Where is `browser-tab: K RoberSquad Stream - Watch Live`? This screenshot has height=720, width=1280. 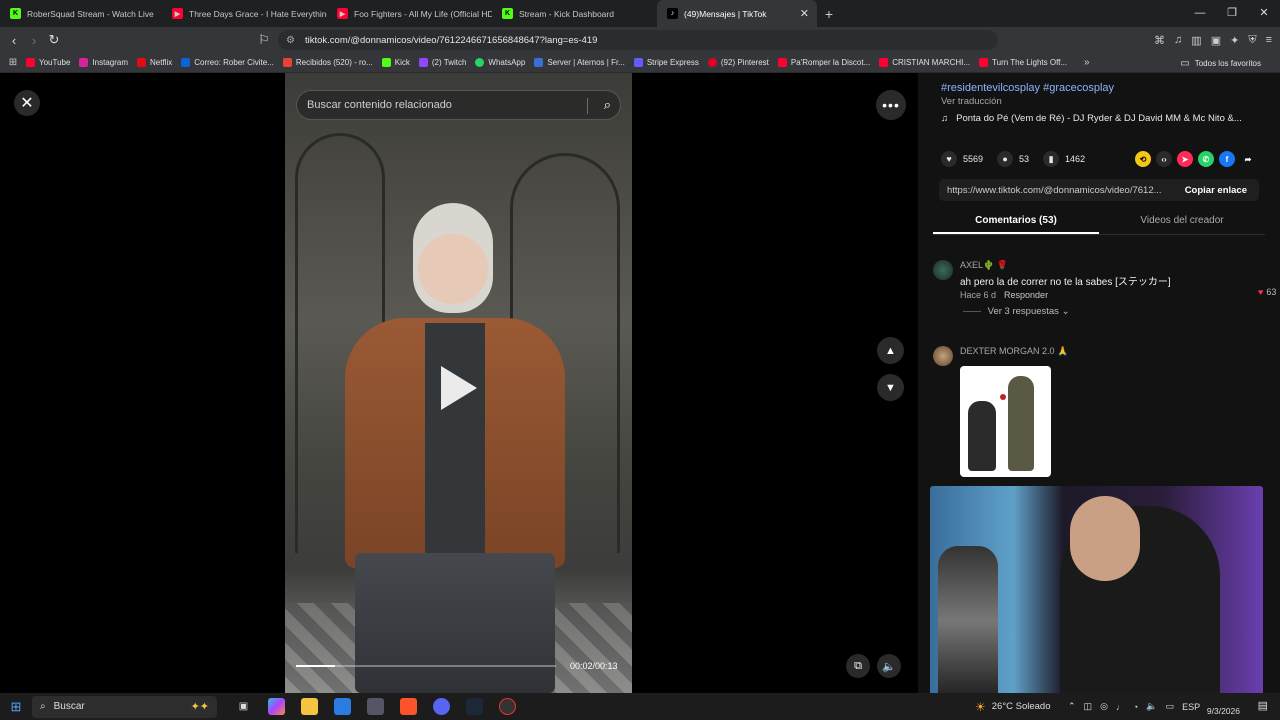 browser-tab: K RoberSquad Stream - Watch Live is located at coordinates (81, 13).